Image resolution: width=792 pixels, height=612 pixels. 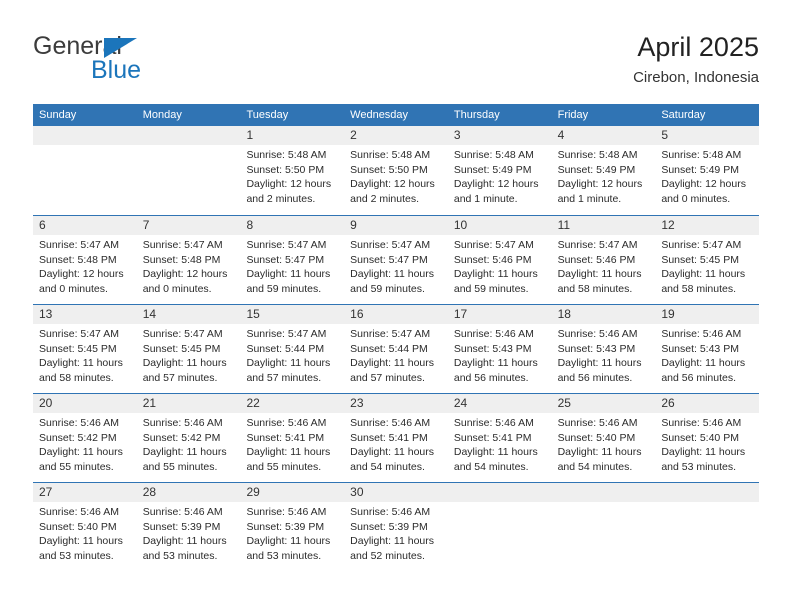 I want to click on day-number-strip: 20, so click(x=85, y=403).